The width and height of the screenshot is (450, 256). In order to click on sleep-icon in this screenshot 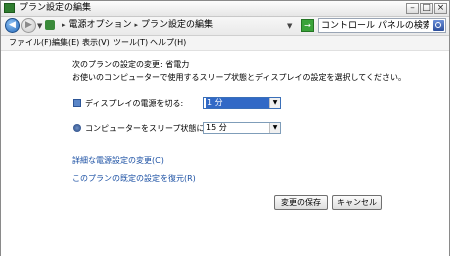, I will do `click(77, 128)`.